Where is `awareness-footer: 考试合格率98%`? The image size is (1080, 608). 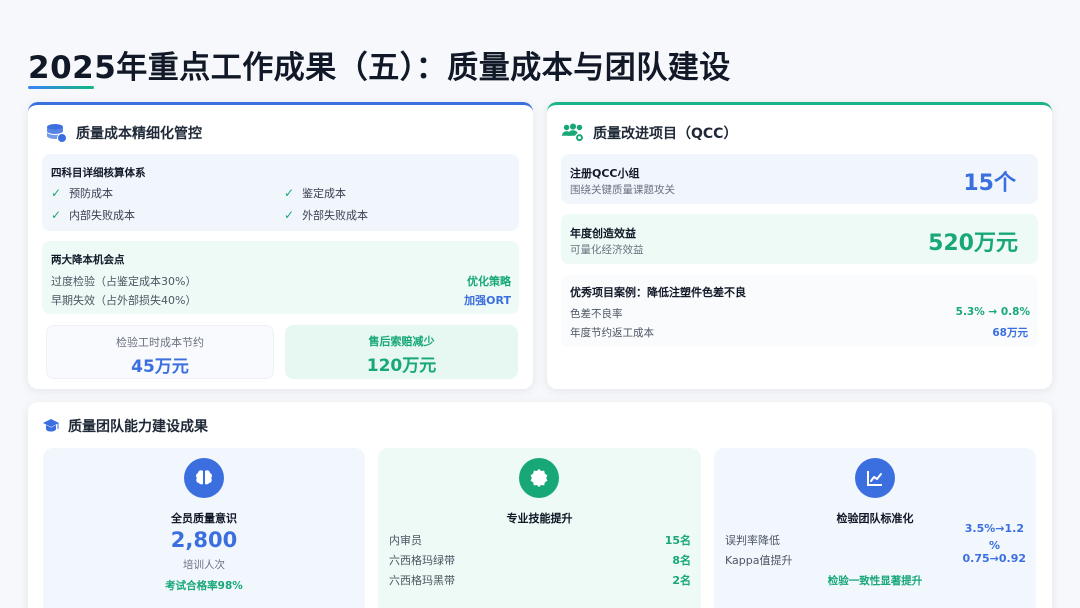
awareness-footer: 考试合格率98% is located at coordinates (204, 586).